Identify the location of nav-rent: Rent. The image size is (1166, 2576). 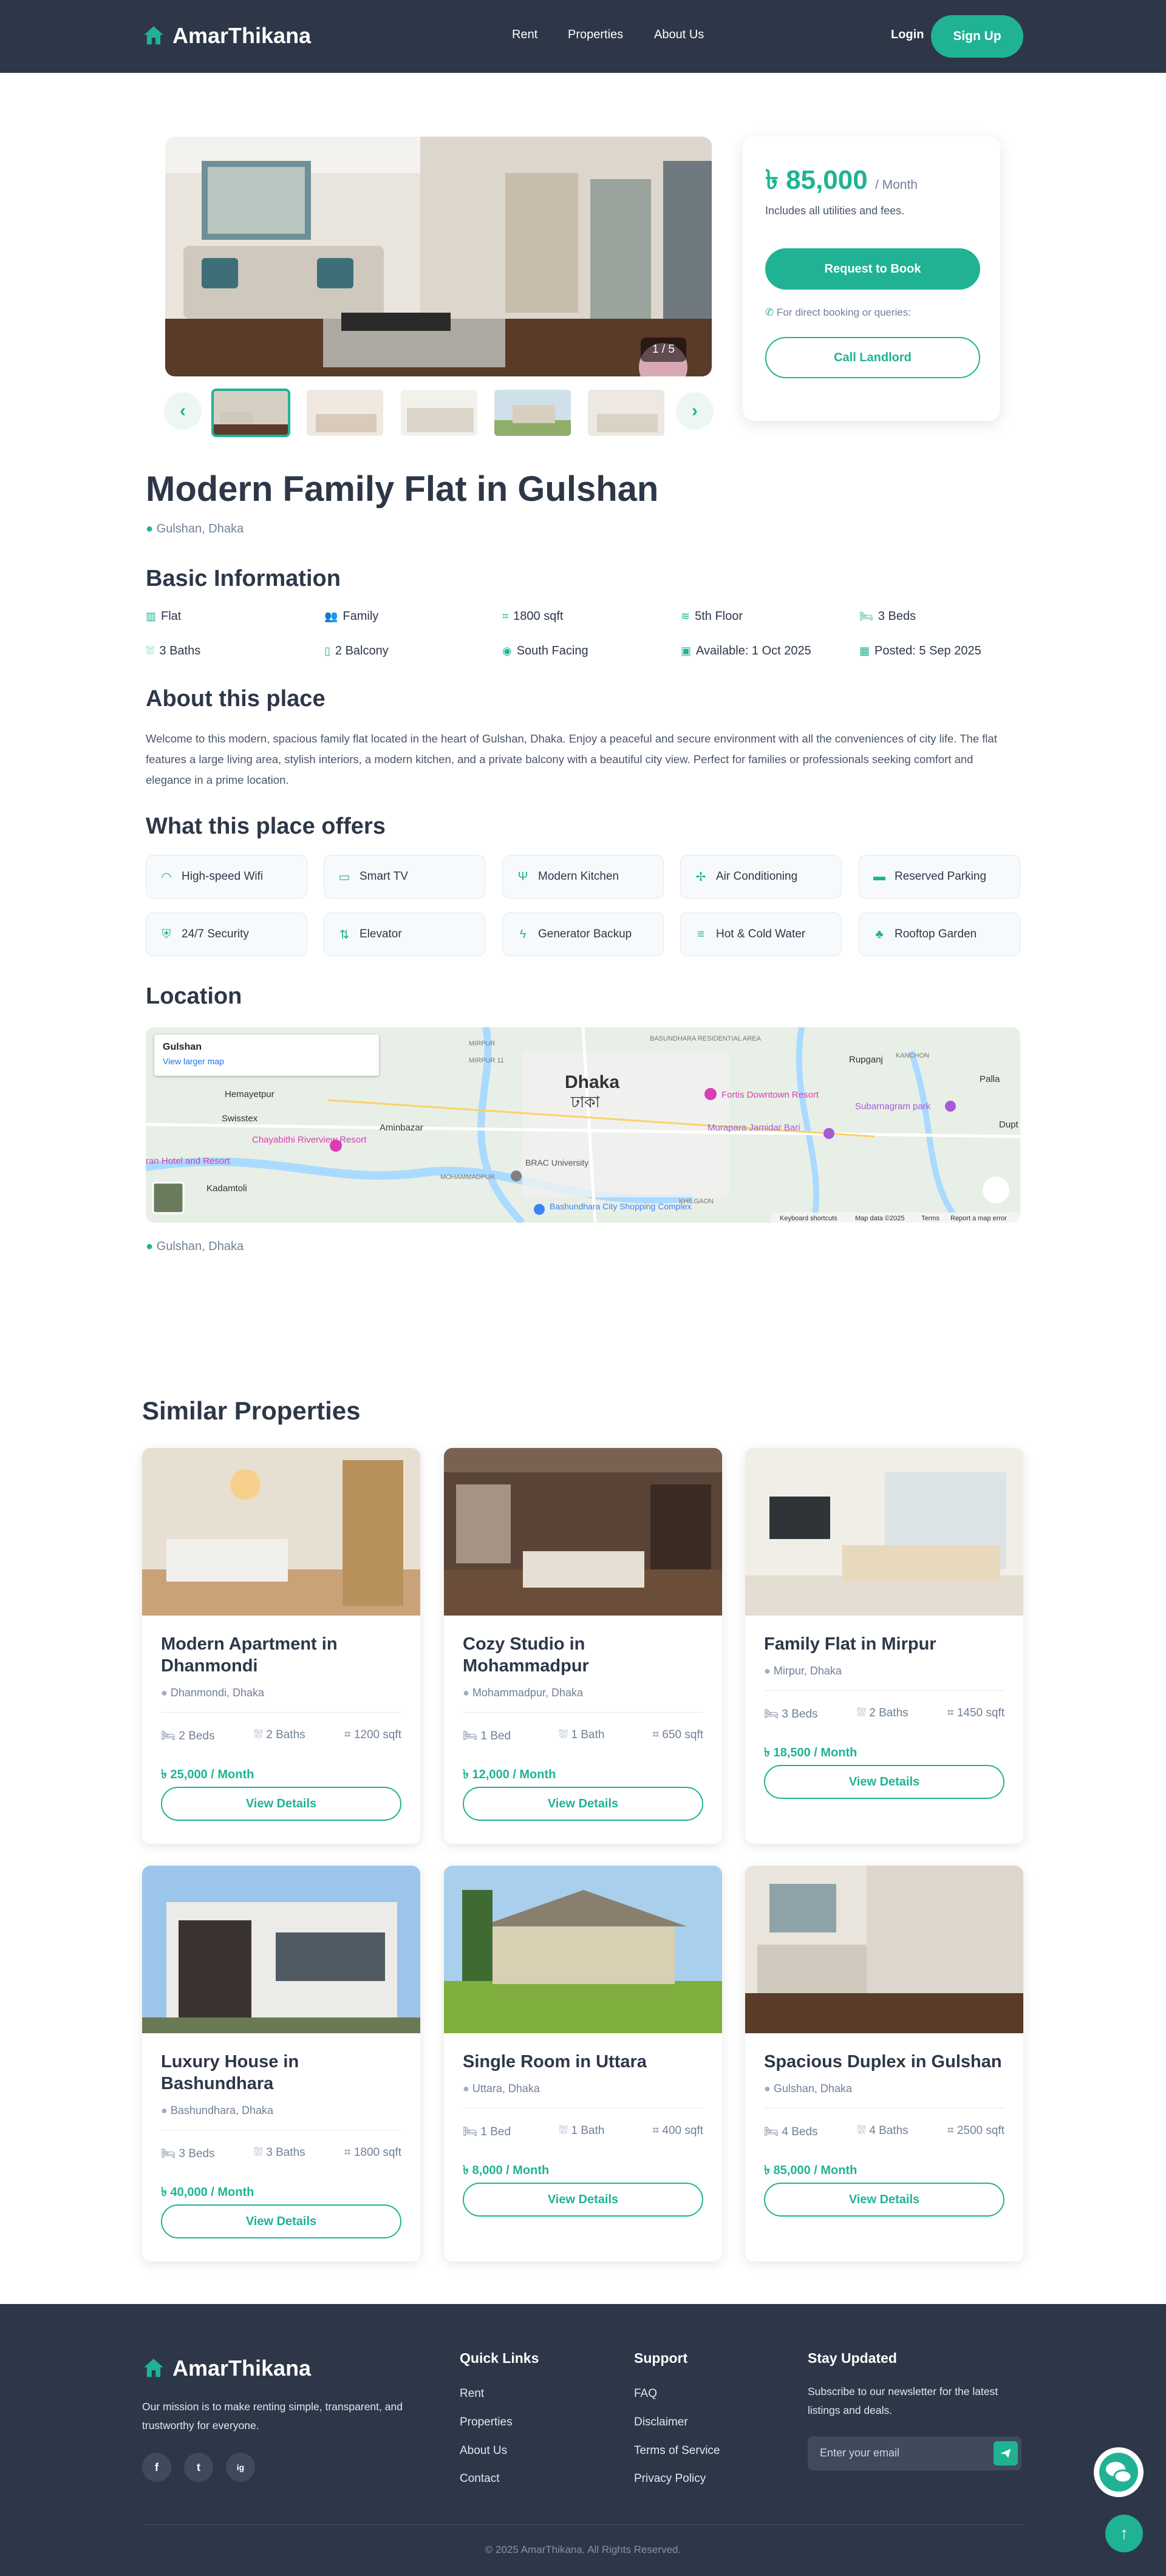
(524, 35).